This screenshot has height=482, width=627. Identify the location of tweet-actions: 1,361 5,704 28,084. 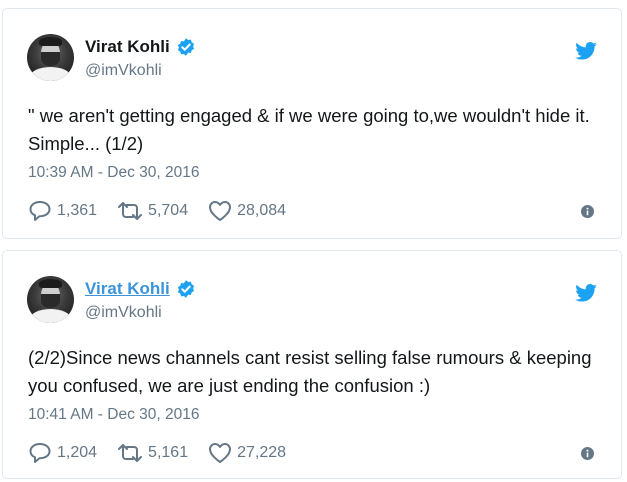
(167, 211).